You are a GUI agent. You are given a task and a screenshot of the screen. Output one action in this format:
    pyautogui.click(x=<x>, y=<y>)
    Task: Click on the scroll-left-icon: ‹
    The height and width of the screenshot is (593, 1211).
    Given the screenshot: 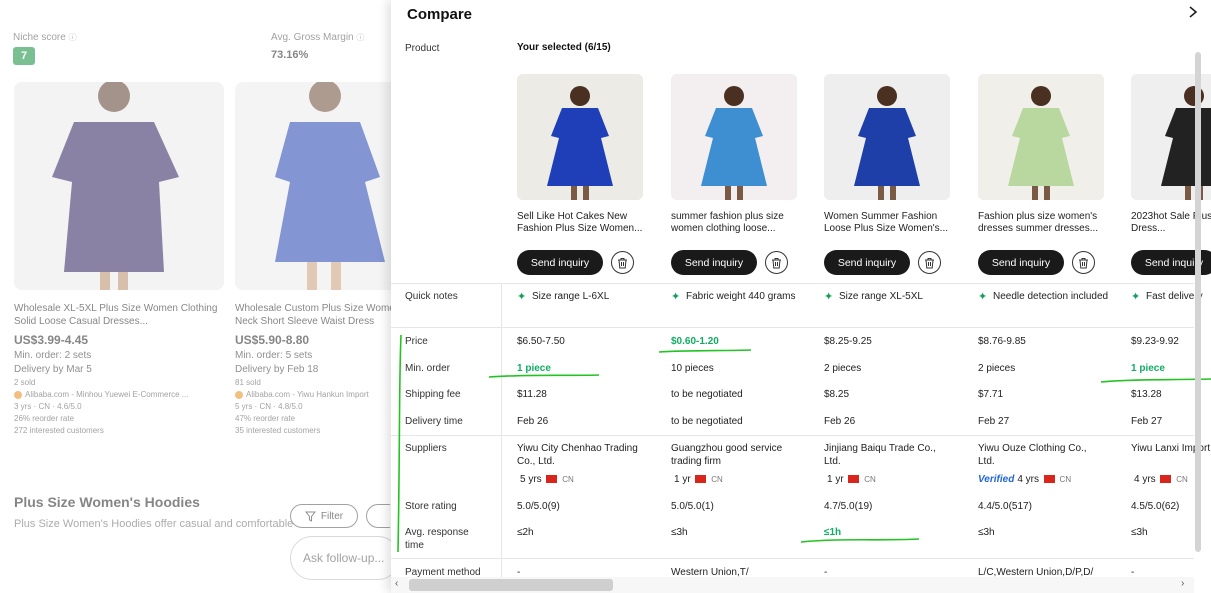 What is the action you would take?
    pyautogui.click(x=396, y=583)
    